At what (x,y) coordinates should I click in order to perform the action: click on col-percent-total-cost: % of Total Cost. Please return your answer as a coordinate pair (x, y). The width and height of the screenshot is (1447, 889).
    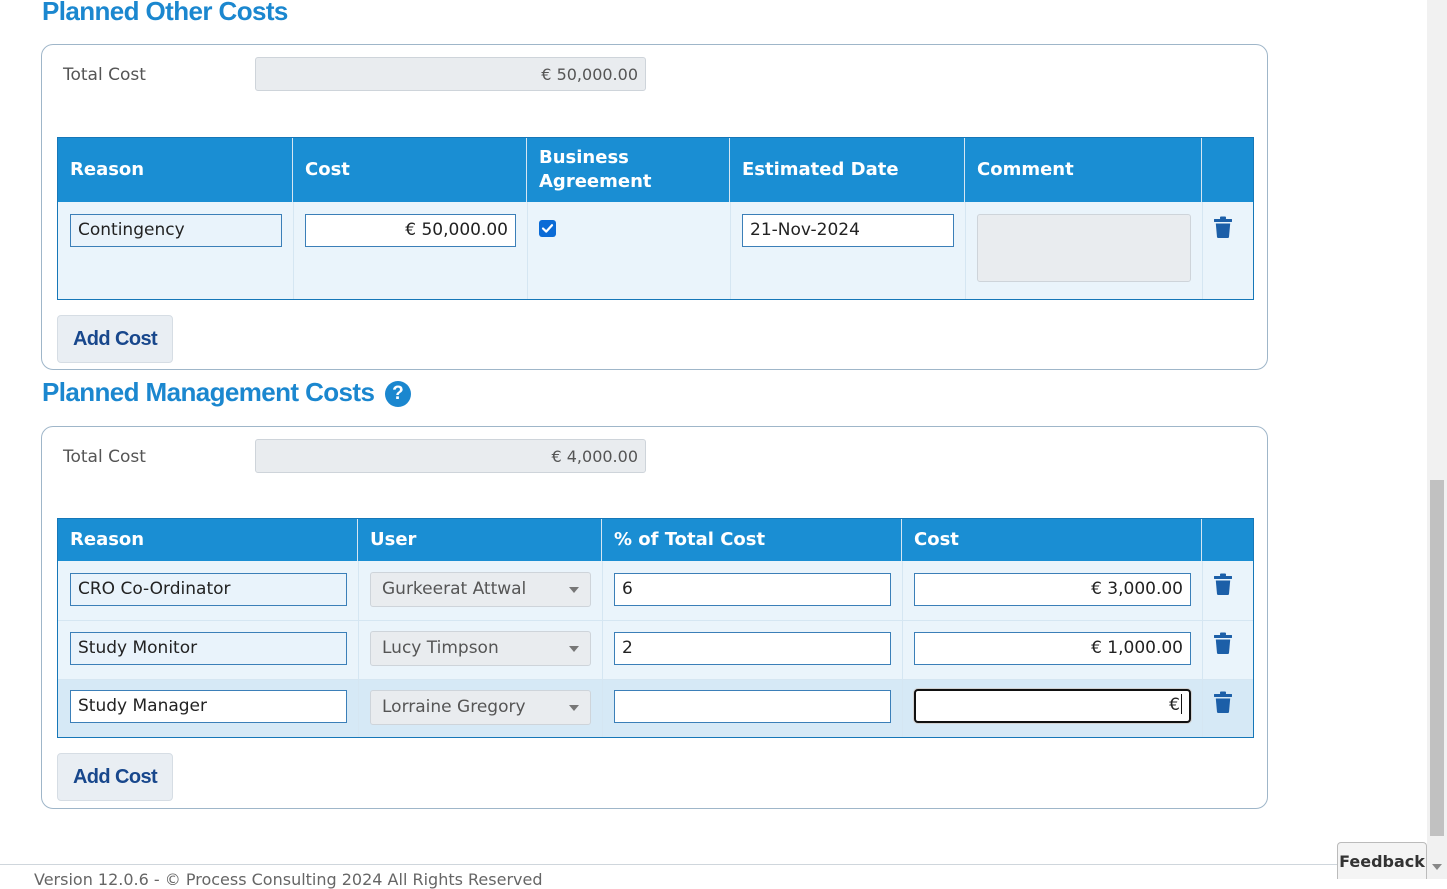
    Looking at the image, I should click on (752, 540).